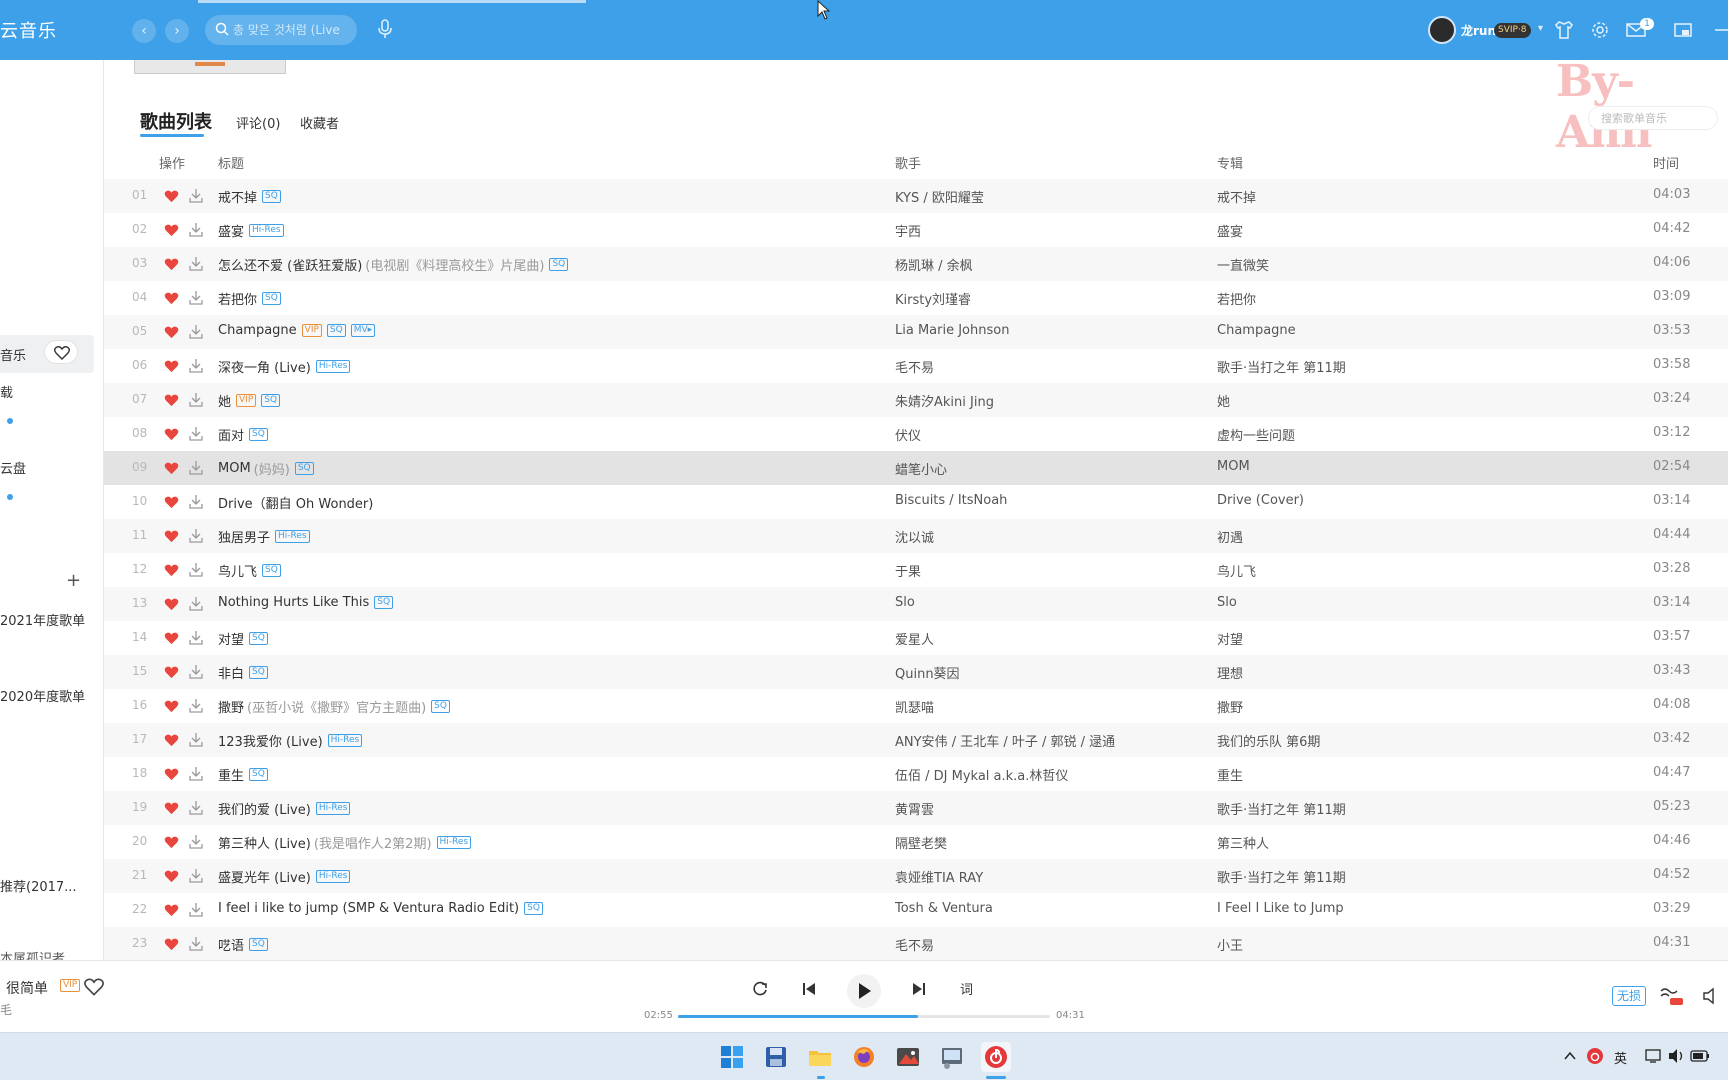 Image resolution: width=1728 pixels, height=1080 pixels. Describe the element at coordinates (257, 330) in the screenshot. I see `song-title: Champagne` at that location.